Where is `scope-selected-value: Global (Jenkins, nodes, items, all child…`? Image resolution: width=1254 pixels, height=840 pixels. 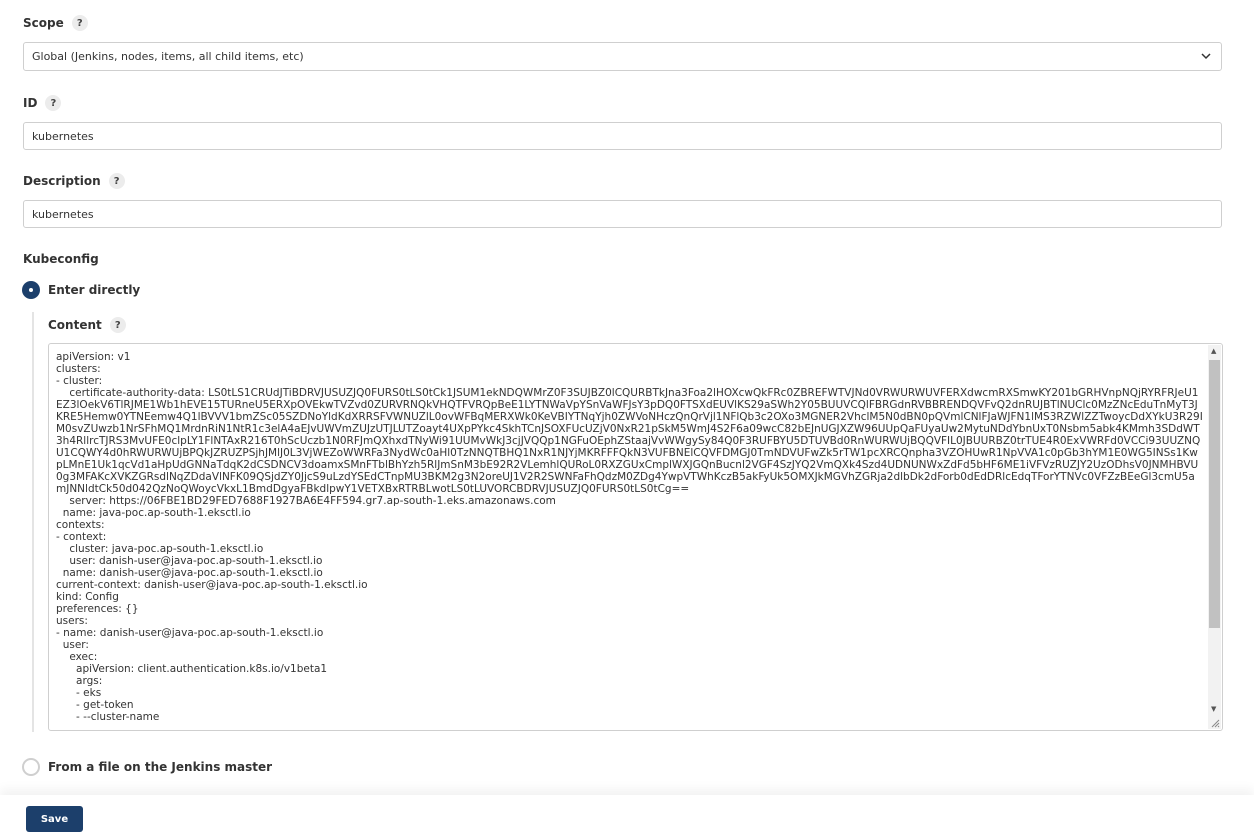
scope-selected-value: Global (Jenkins, nodes, items, all child… is located at coordinates (168, 56).